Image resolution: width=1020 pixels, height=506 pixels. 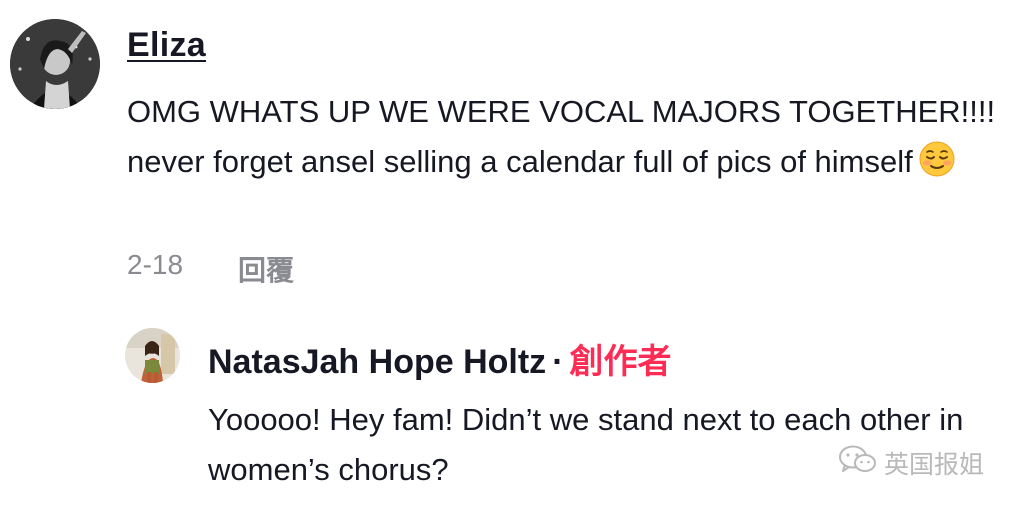 I want to click on comment-date: 2-18, so click(x=155, y=264).